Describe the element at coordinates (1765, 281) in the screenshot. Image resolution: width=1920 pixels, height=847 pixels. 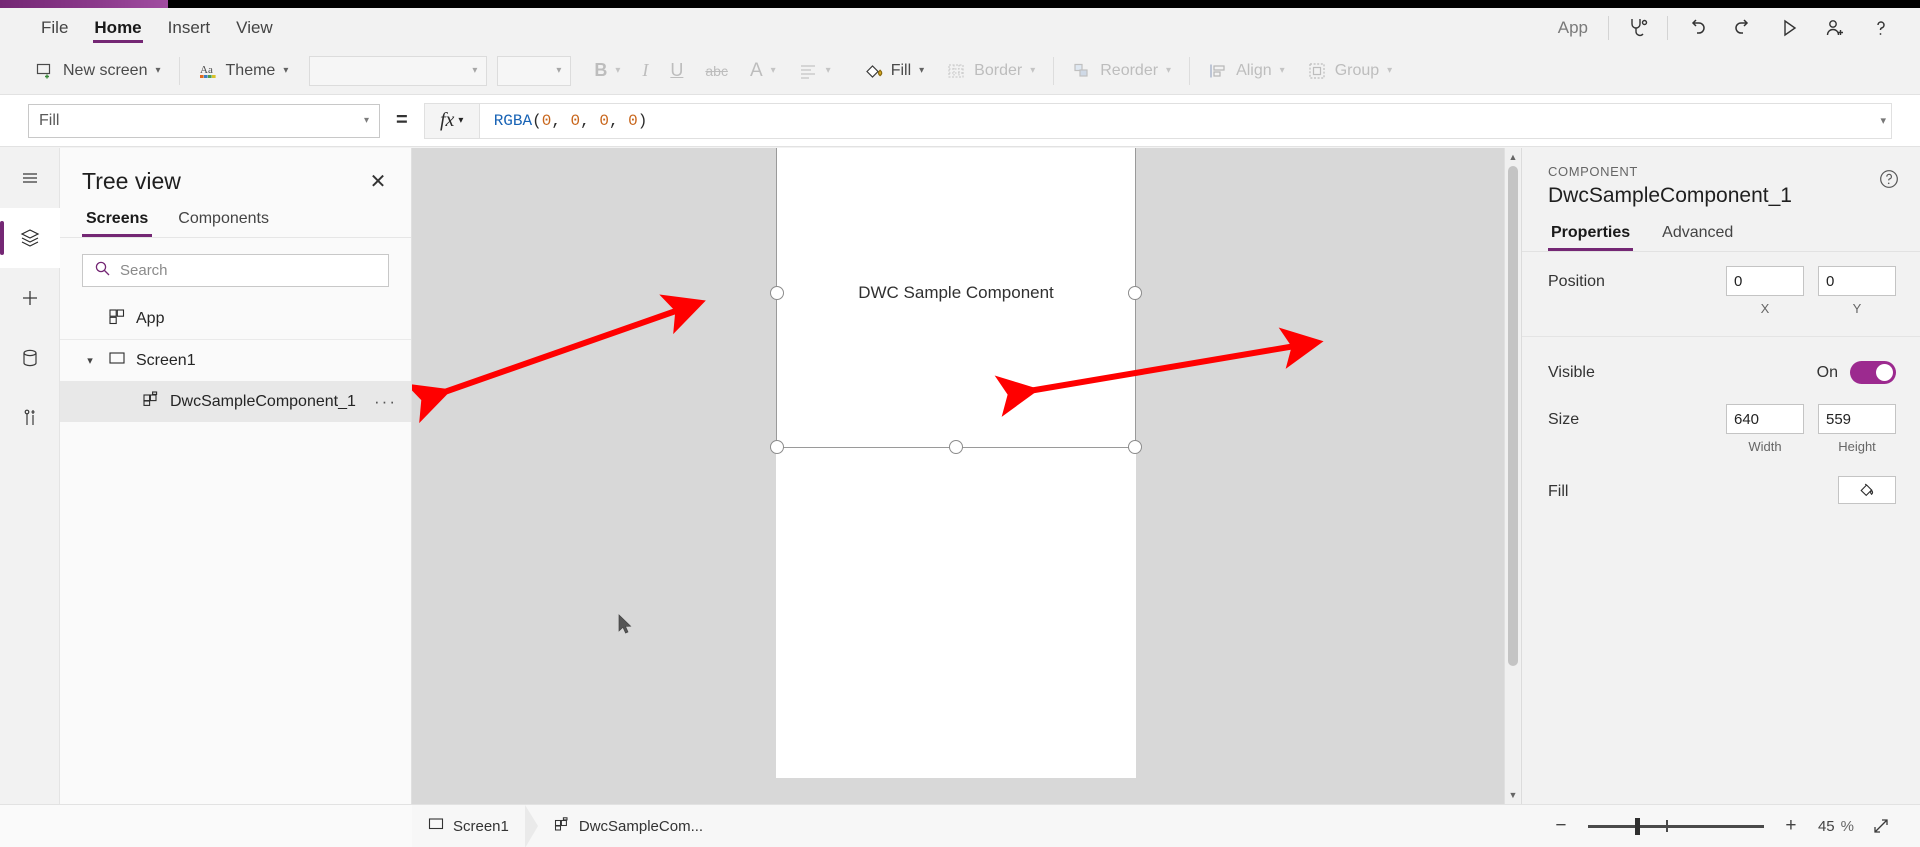
I see `position-x-input` at that location.